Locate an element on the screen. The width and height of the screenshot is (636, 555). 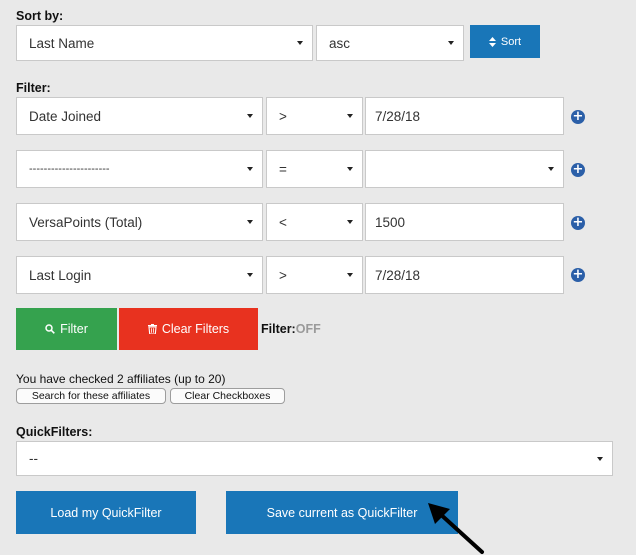
add-filter-row-3-icon: + is located at coordinates (578, 223).